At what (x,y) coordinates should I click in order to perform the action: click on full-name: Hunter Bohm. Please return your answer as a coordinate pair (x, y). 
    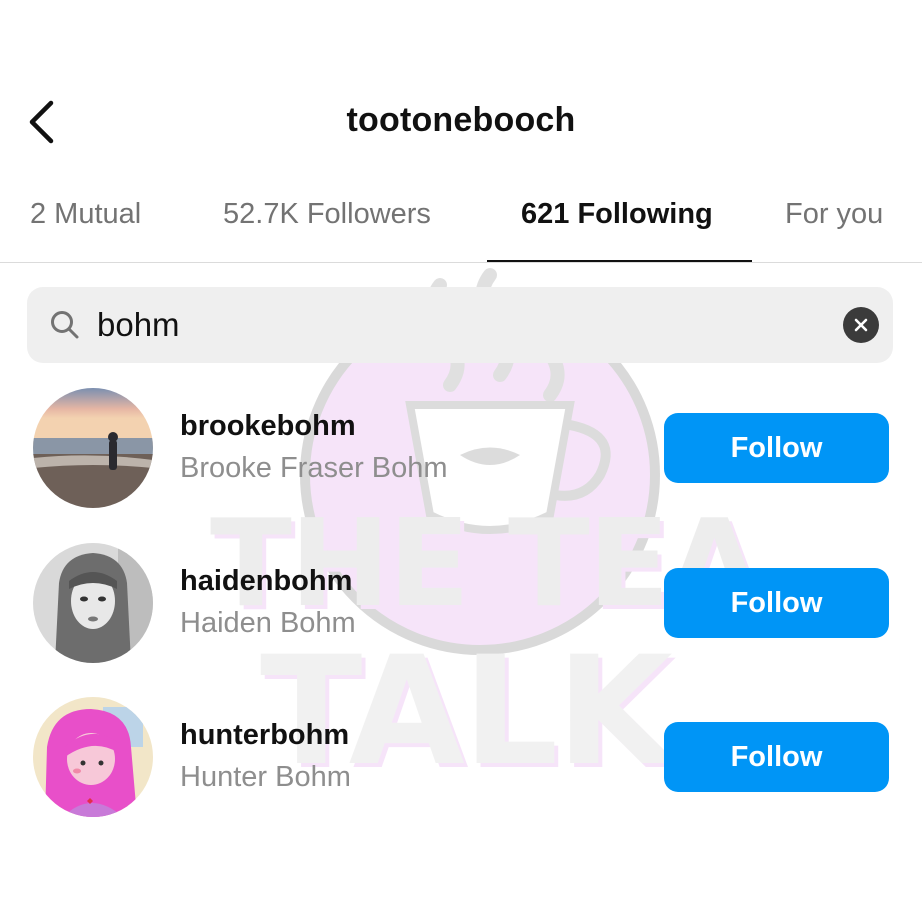
    Looking at the image, I should click on (265, 777).